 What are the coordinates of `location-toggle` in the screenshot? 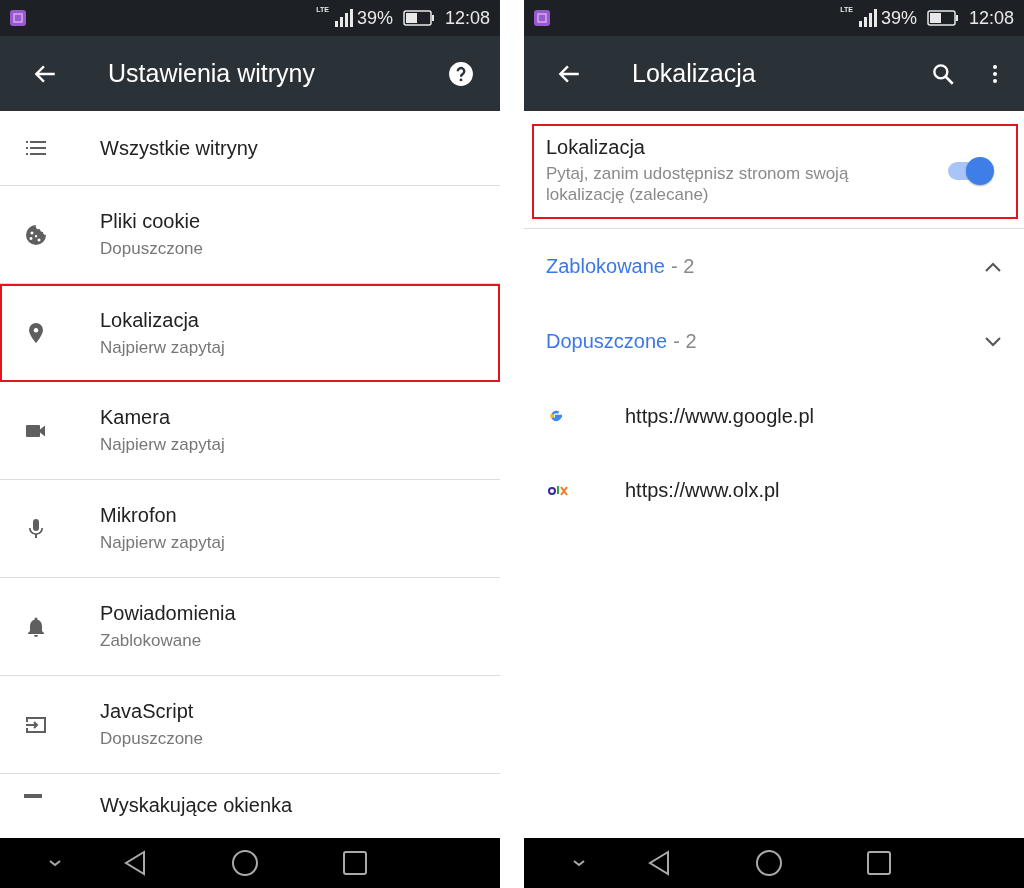 It's located at (970, 170).